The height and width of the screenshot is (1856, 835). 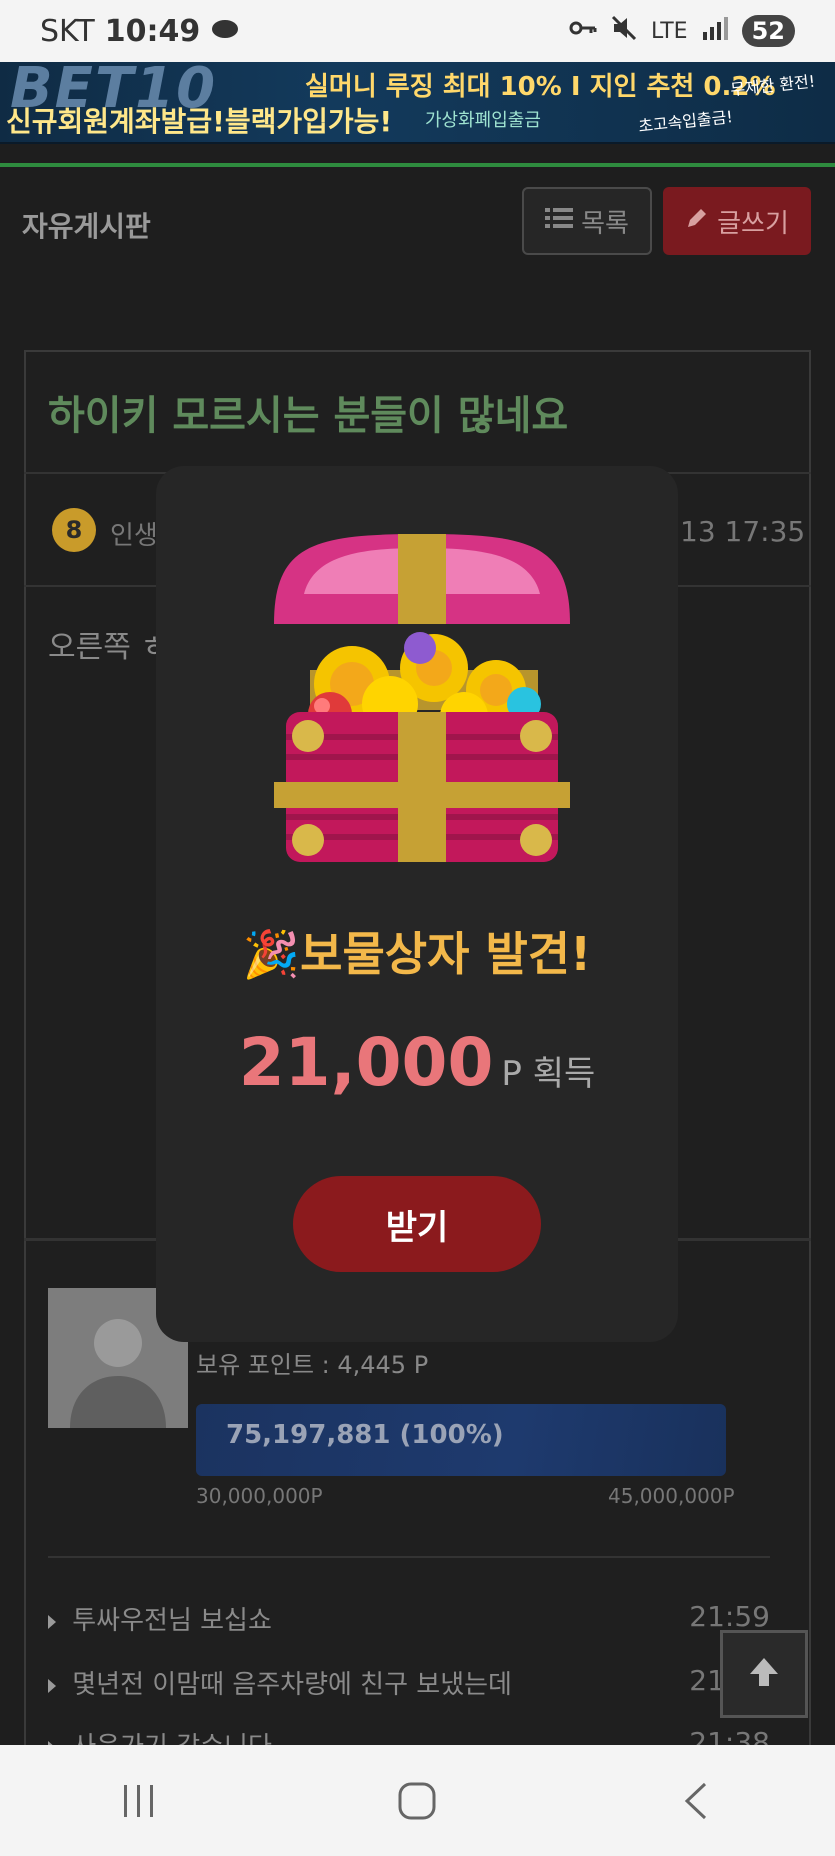 I want to click on list-button: 목록, so click(x=587, y=221).